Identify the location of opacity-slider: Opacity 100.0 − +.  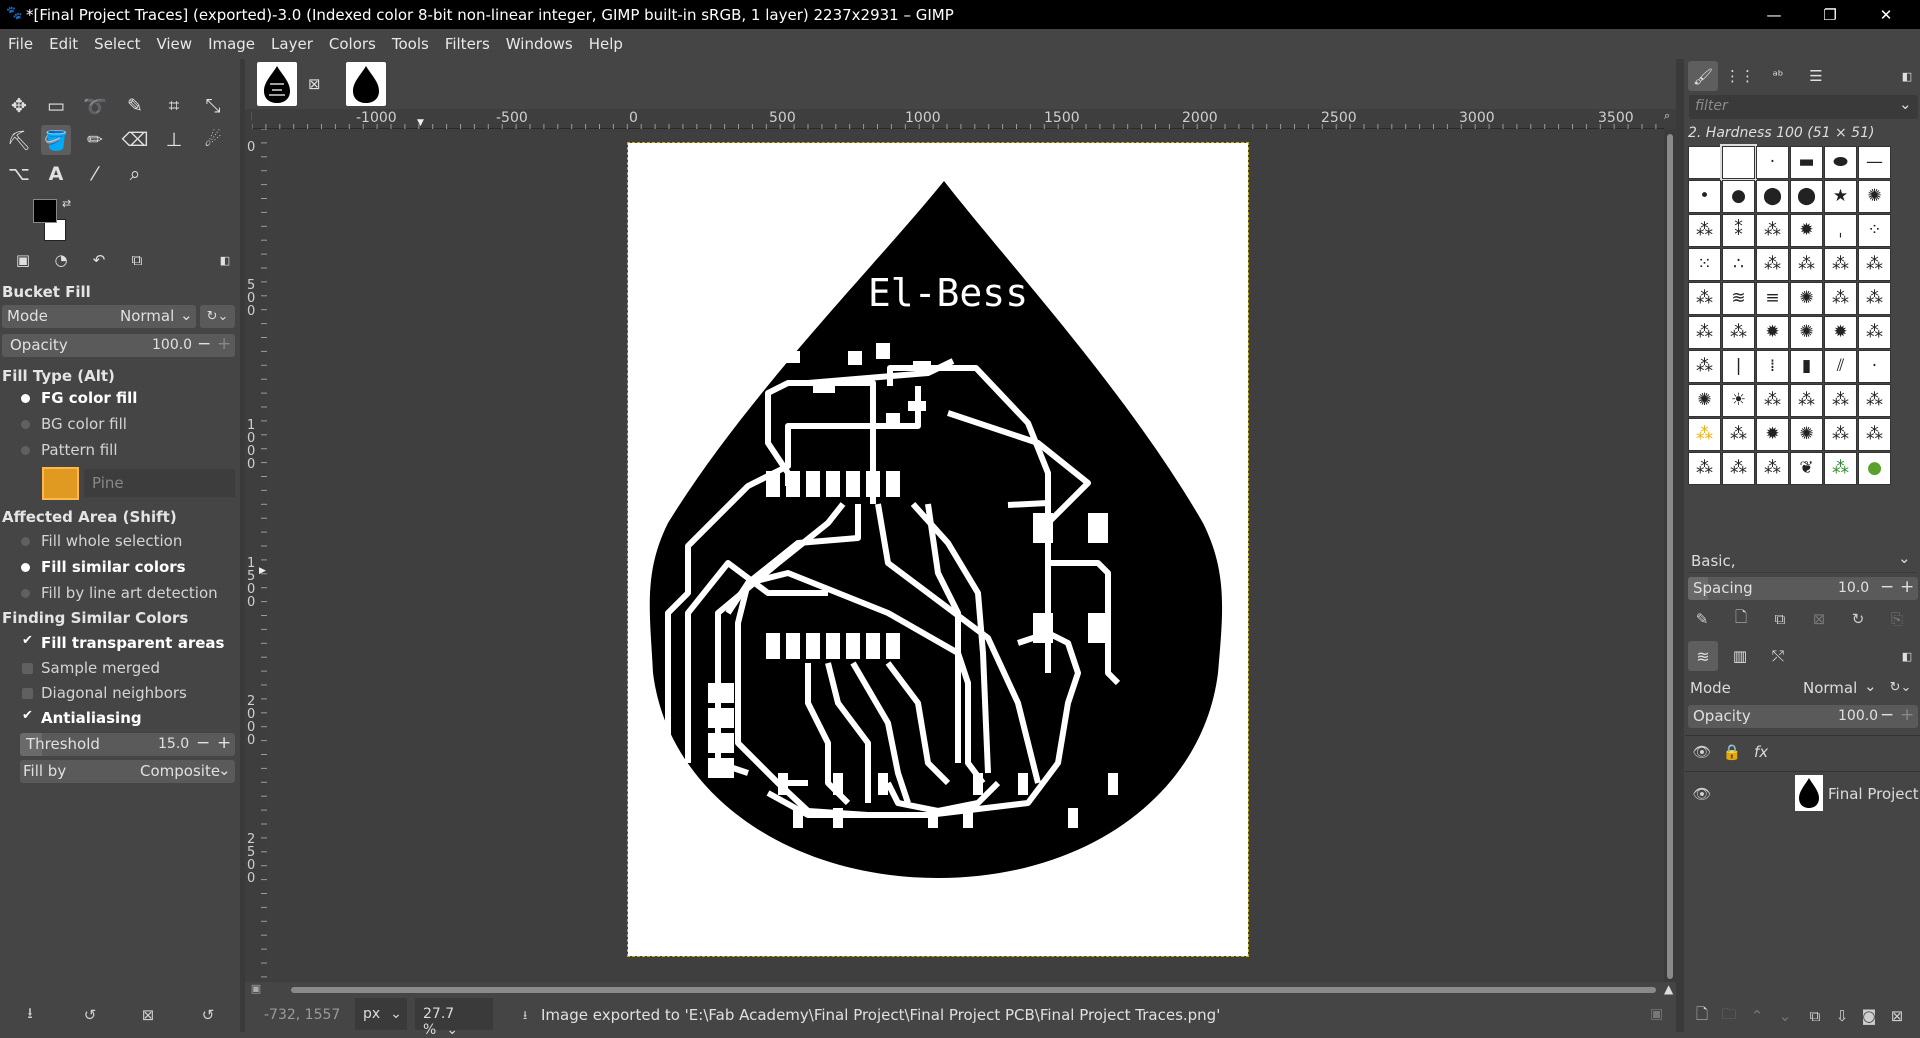
(118, 345).